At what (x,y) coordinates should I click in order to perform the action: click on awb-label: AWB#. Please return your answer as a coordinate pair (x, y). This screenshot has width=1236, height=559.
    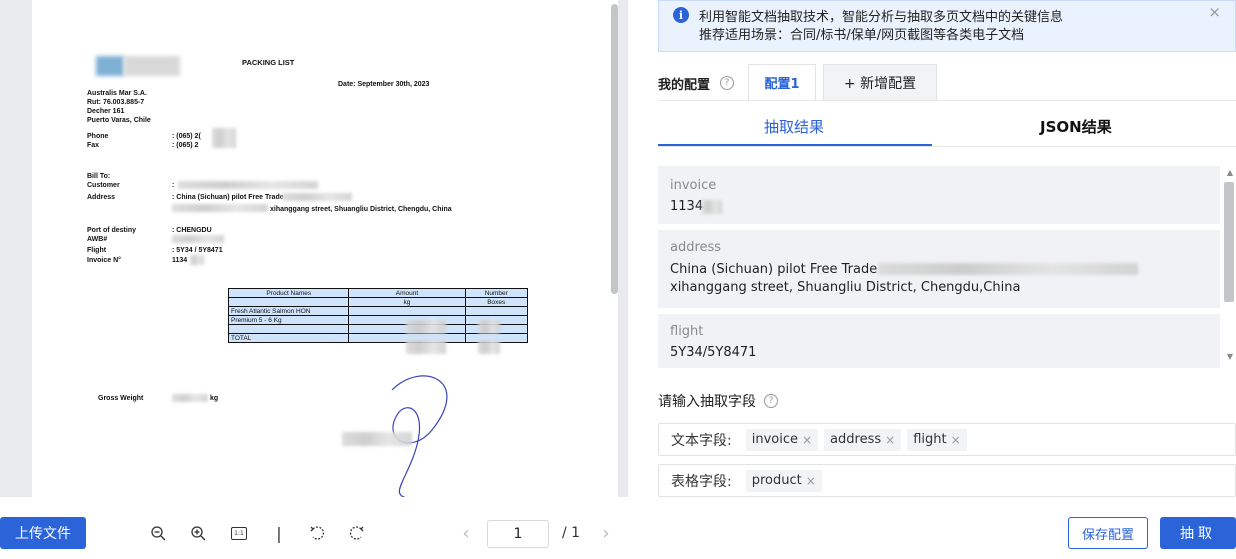
    Looking at the image, I should click on (97, 239).